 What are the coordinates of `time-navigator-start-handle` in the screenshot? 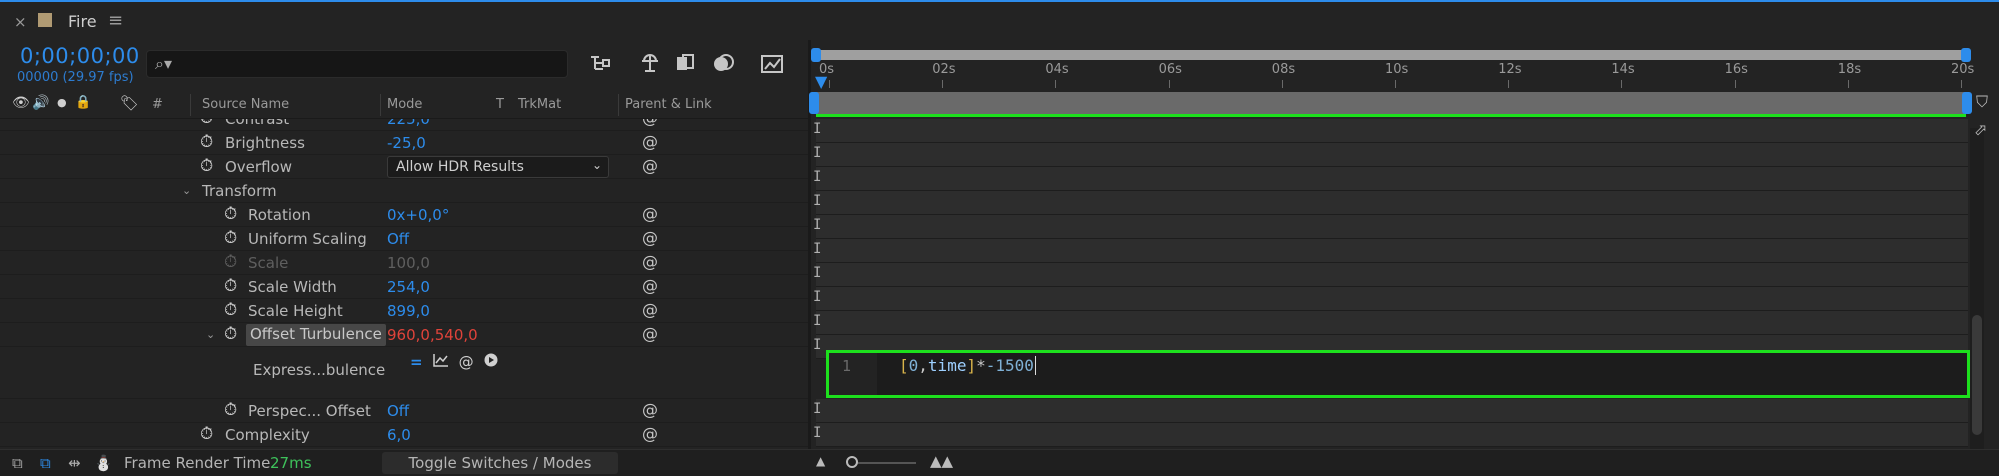 It's located at (816, 55).